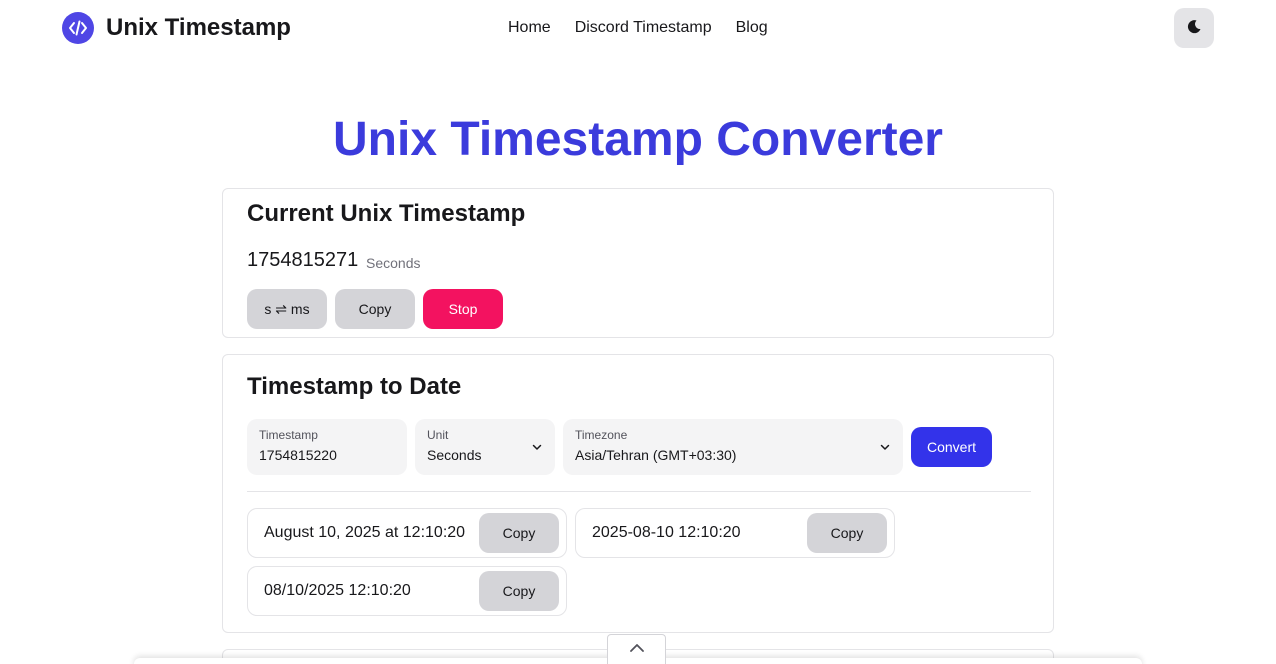 The height and width of the screenshot is (664, 1276). Describe the element at coordinates (386, 213) in the screenshot. I see `current-timestamp-heading: Current Unix Timestamp` at that location.